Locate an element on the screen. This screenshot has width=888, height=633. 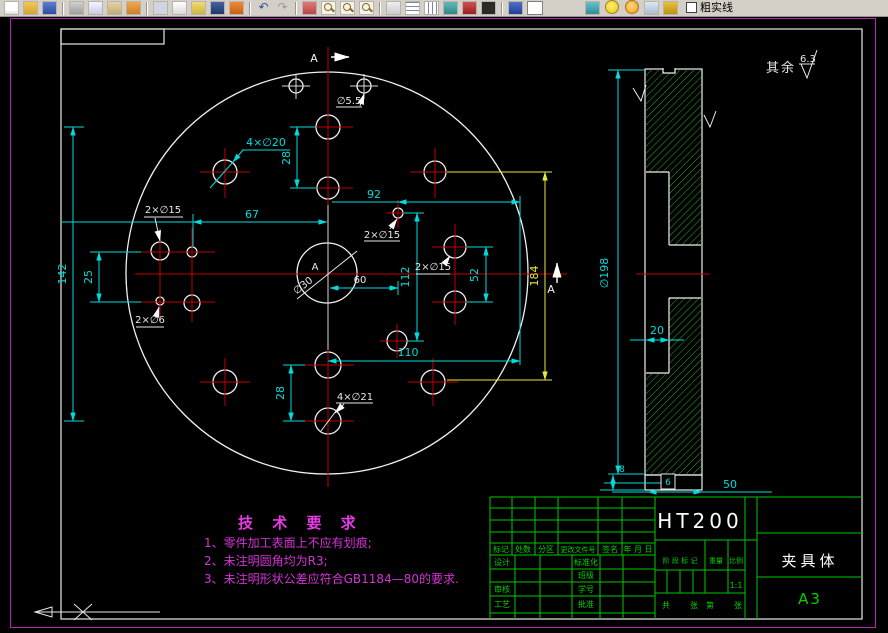
tech-requirement-item: 3、未注明形状公差应符合GB1184—80的要求. is located at coordinates (331, 579).